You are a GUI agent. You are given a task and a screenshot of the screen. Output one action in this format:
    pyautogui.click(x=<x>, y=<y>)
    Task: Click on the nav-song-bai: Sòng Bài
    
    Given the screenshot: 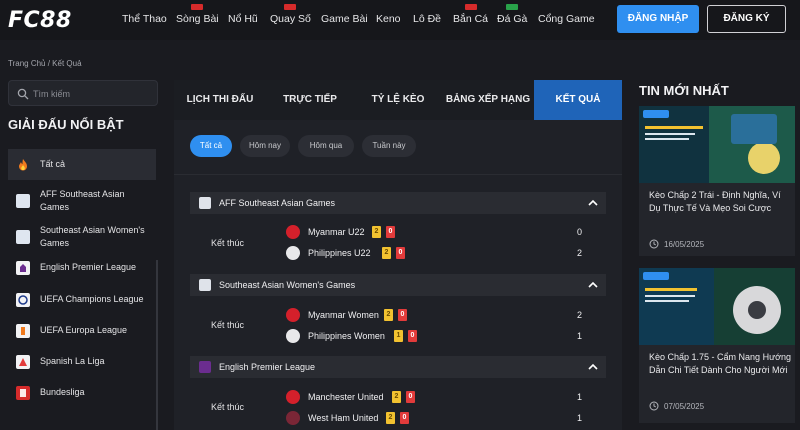 What is the action you would take?
    pyautogui.click(x=197, y=14)
    